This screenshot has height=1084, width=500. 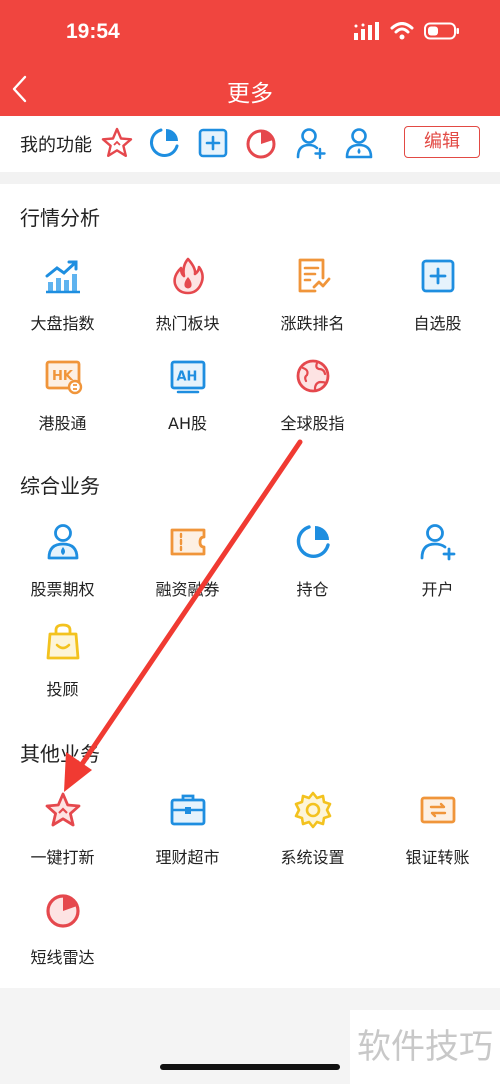 I want to click on section-title-market: 行情分析, so click(x=60, y=218).